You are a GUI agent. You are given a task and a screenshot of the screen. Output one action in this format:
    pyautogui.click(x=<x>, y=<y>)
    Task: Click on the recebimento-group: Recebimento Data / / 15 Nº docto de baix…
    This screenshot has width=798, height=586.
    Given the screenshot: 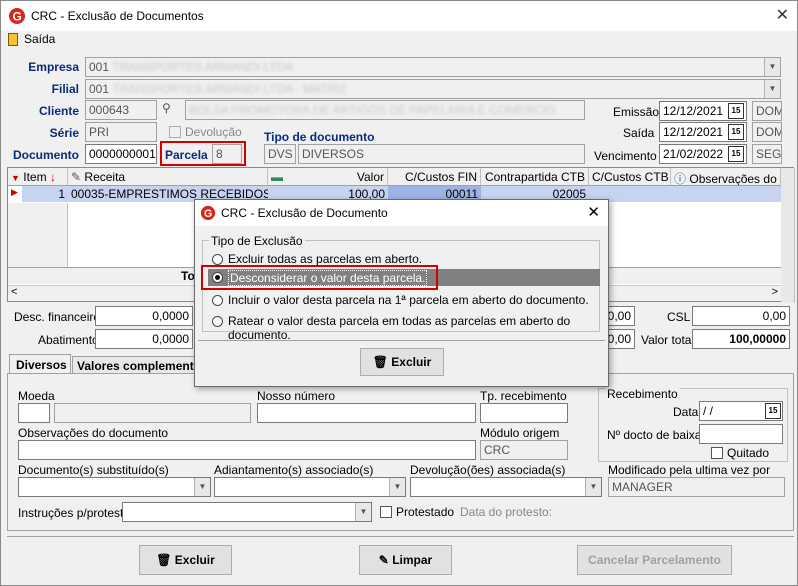 What is the action you would take?
    pyautogui.click(x=693, y=424)
    